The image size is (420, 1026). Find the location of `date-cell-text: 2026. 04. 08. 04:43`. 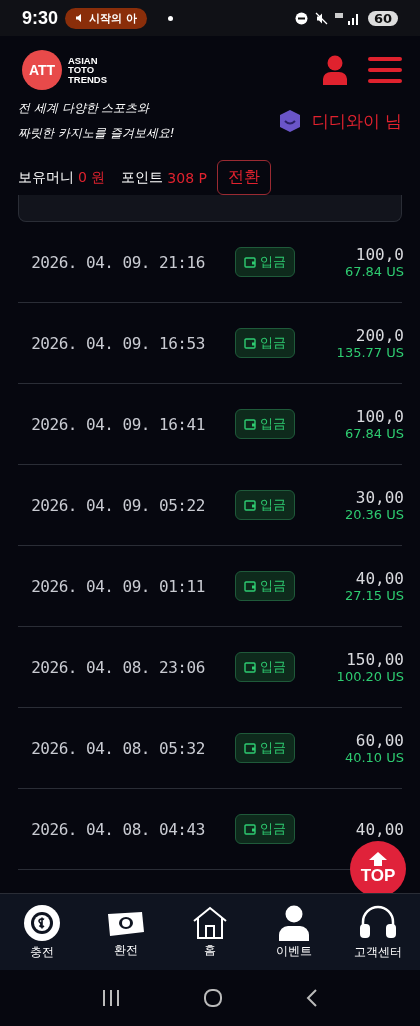

date-cell-text: 2026. 04. 08. 04:43 is located at coordinates (118, 829).